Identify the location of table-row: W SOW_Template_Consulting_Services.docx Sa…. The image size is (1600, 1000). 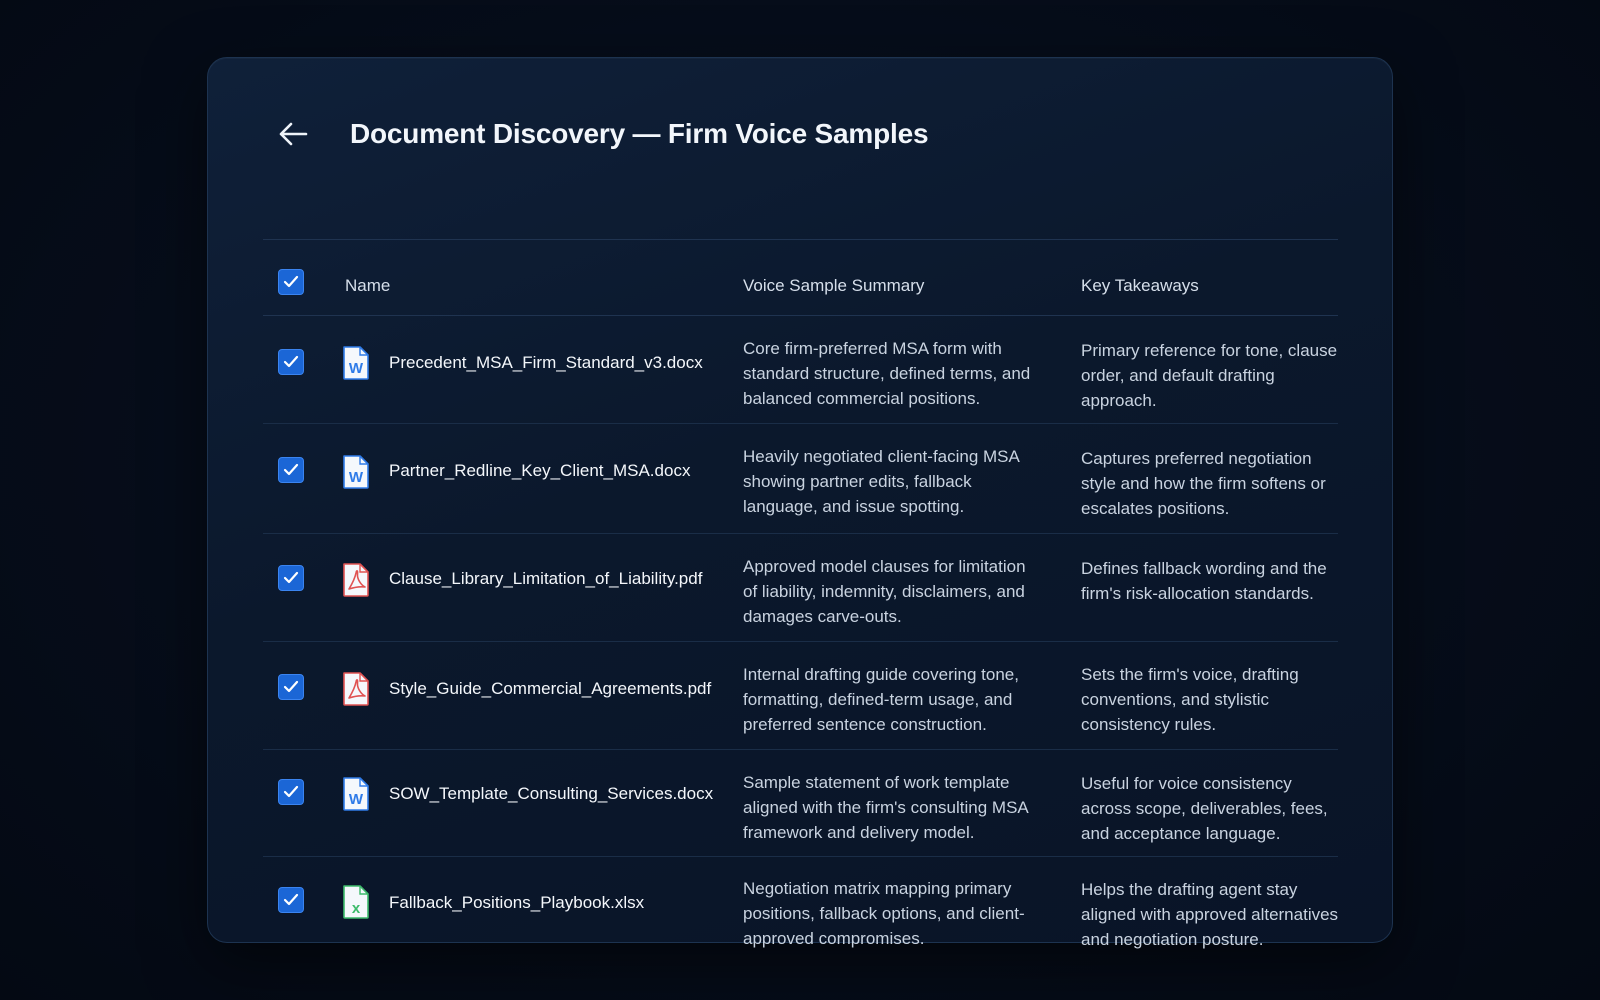
(800, 803).